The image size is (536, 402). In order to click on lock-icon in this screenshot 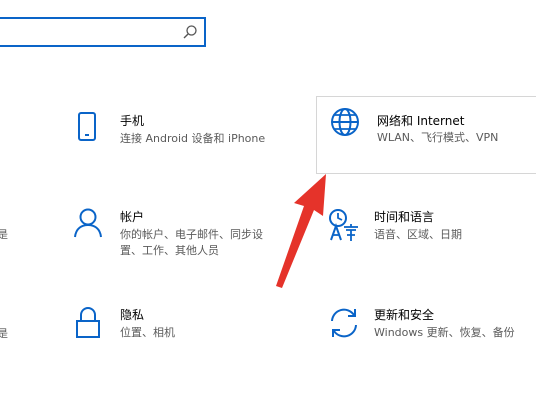, I will do `click(88, 322)`.